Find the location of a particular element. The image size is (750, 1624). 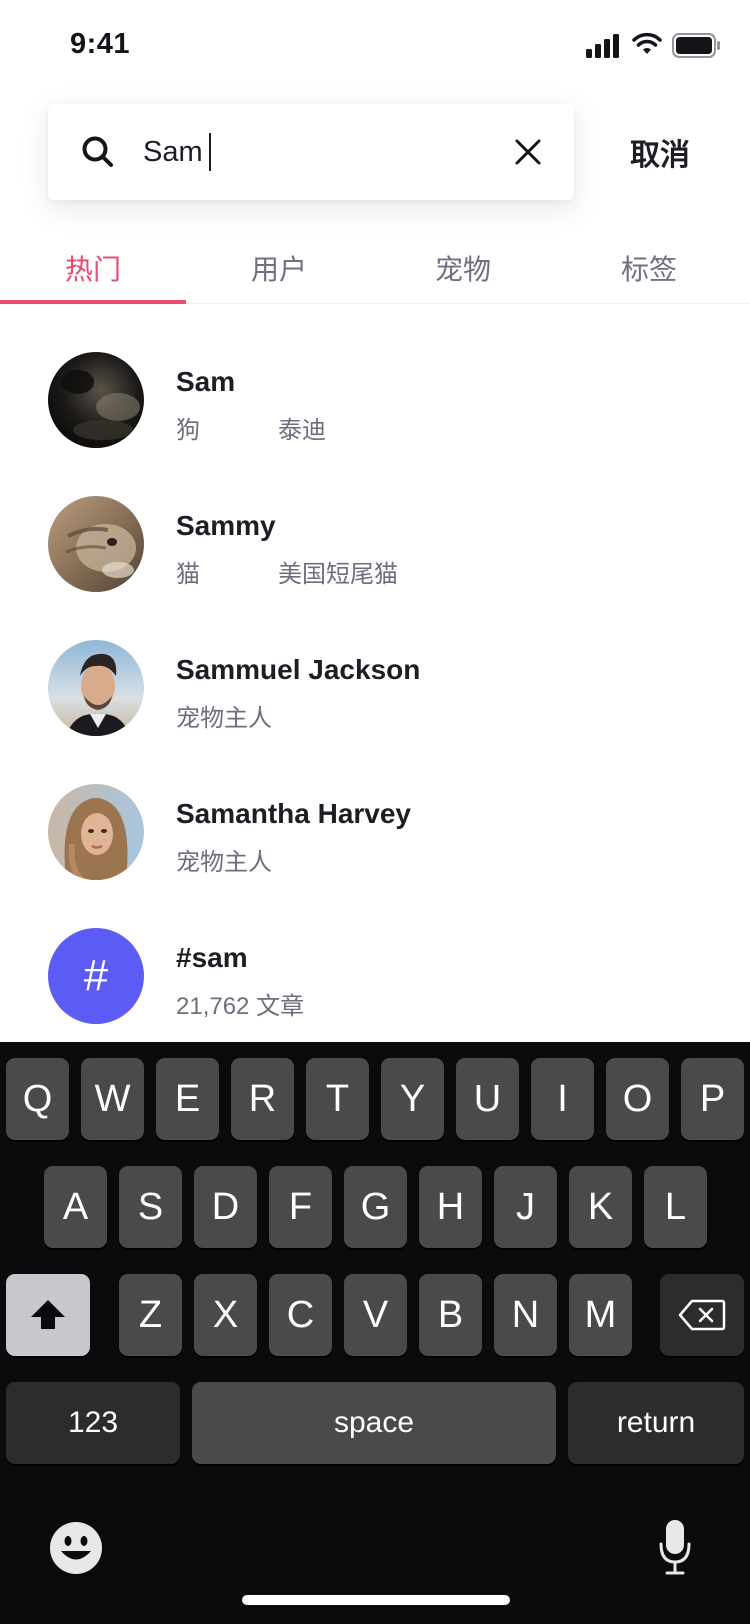

key-u: U is located at coordinates (487, 1099).